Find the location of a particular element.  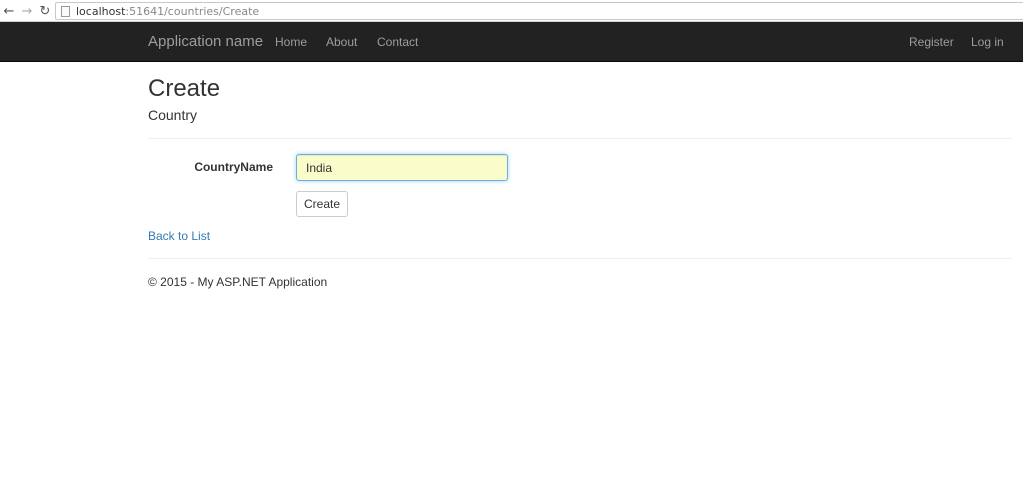

nav-login-link: Log in is located at coordinates (987, 42).